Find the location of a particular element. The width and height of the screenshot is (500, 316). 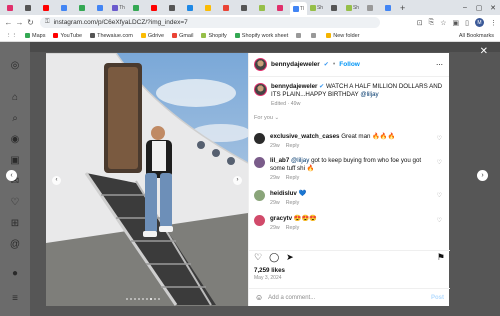

next-post-button: › is located at coordinates (482, 175).